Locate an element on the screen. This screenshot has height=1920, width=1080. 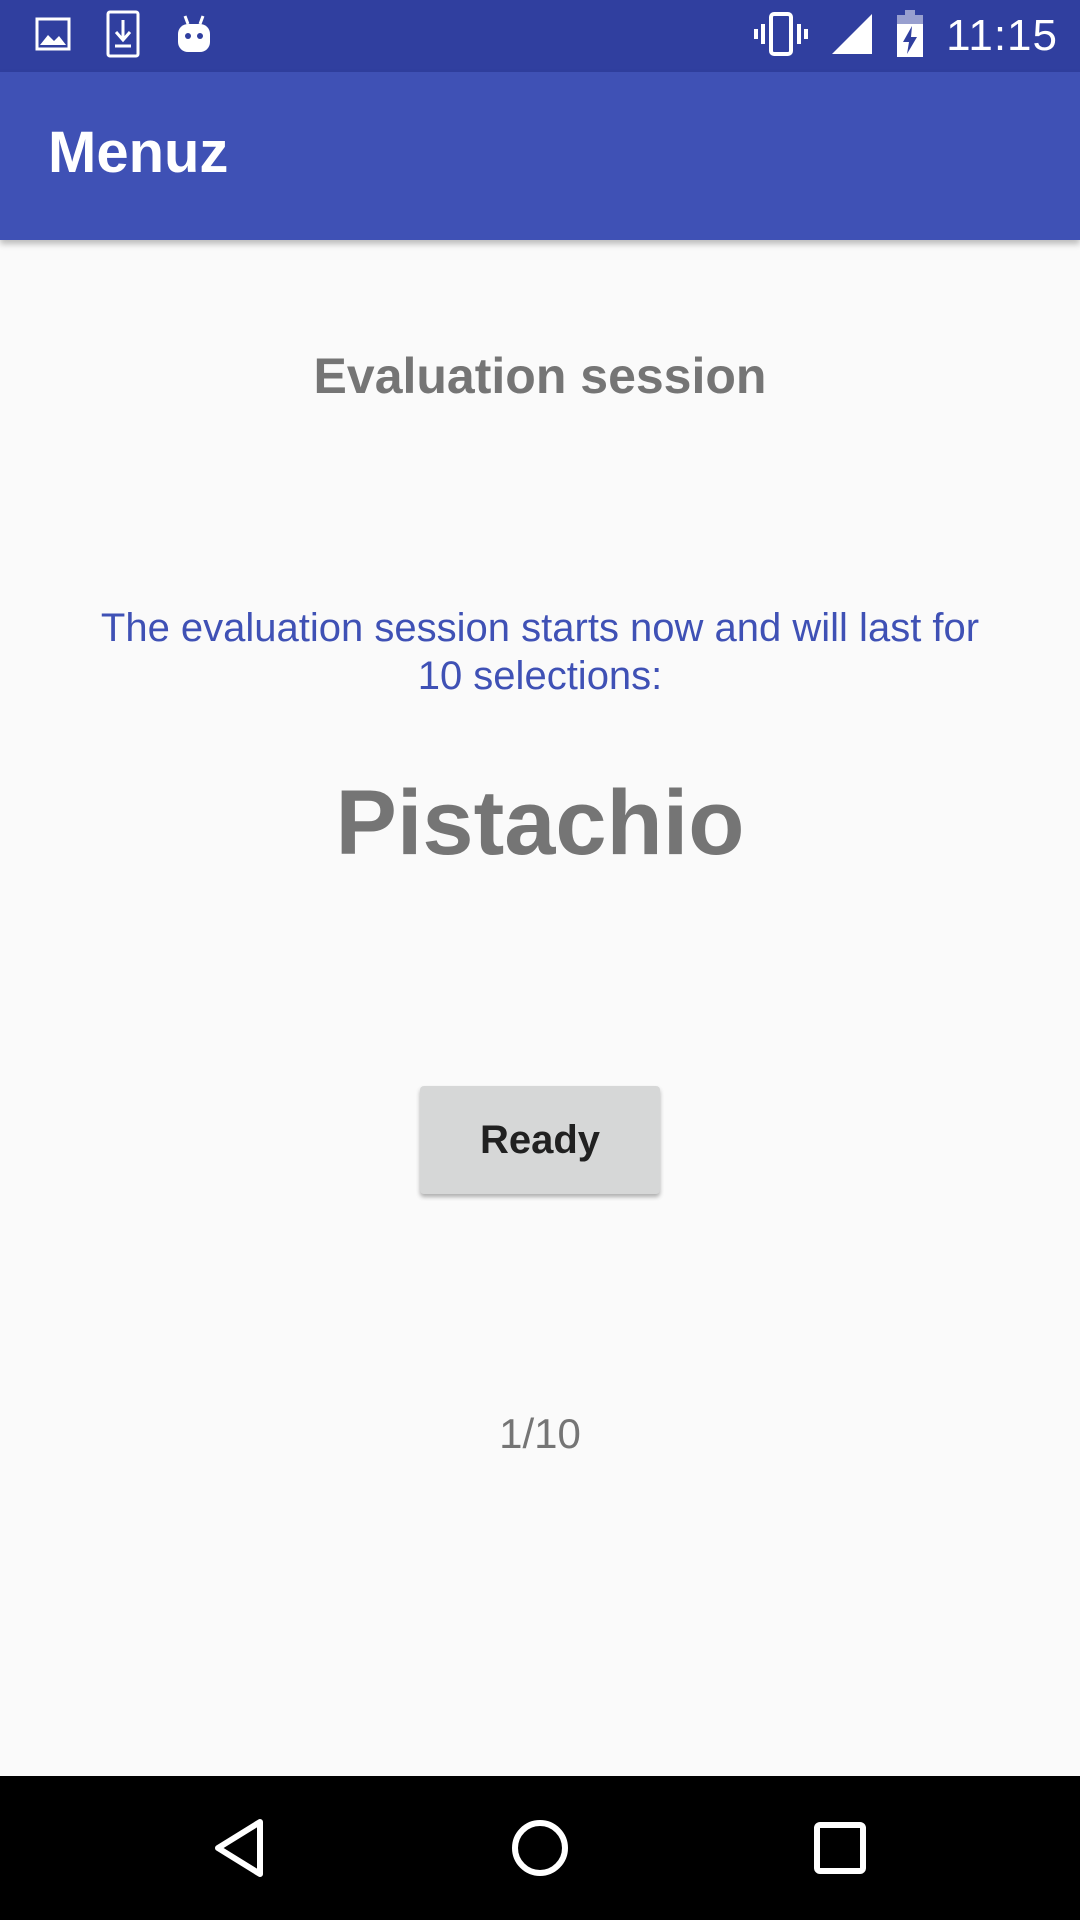
status-bar: 11:15 is located at coordinates (540, 36).